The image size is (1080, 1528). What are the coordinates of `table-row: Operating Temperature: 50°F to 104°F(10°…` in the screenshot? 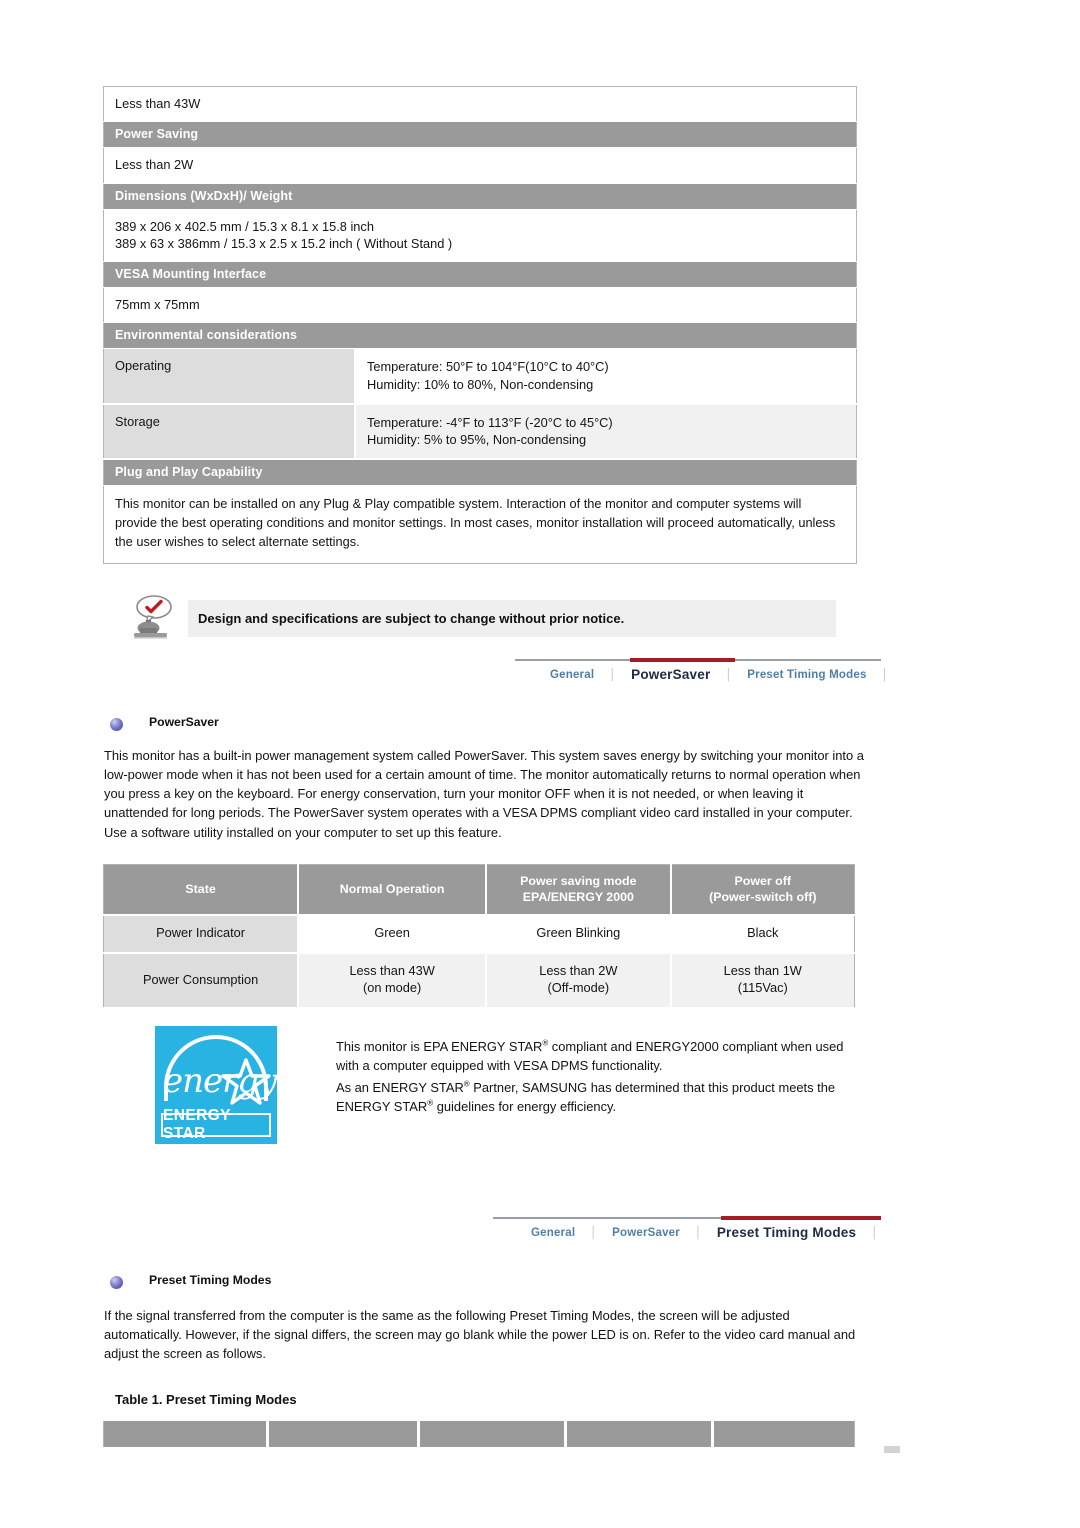 It's located at (480, 376).